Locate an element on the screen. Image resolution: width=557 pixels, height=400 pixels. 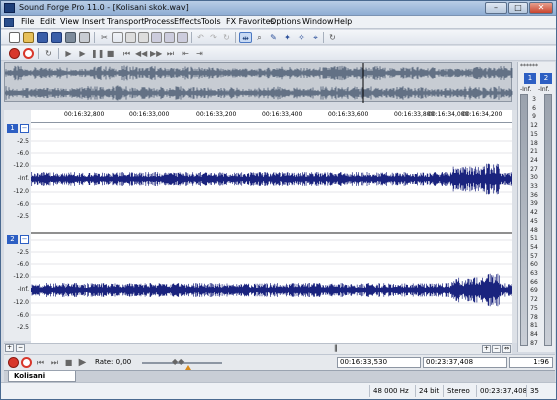
close-button: ✕ is located at coordinates (541, 8).